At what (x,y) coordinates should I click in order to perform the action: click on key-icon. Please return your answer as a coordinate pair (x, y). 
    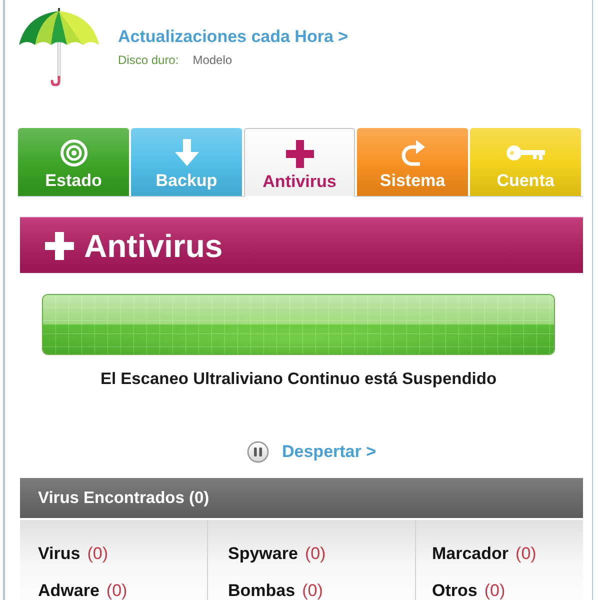
    Looking at the image, I should click on (526, 153).